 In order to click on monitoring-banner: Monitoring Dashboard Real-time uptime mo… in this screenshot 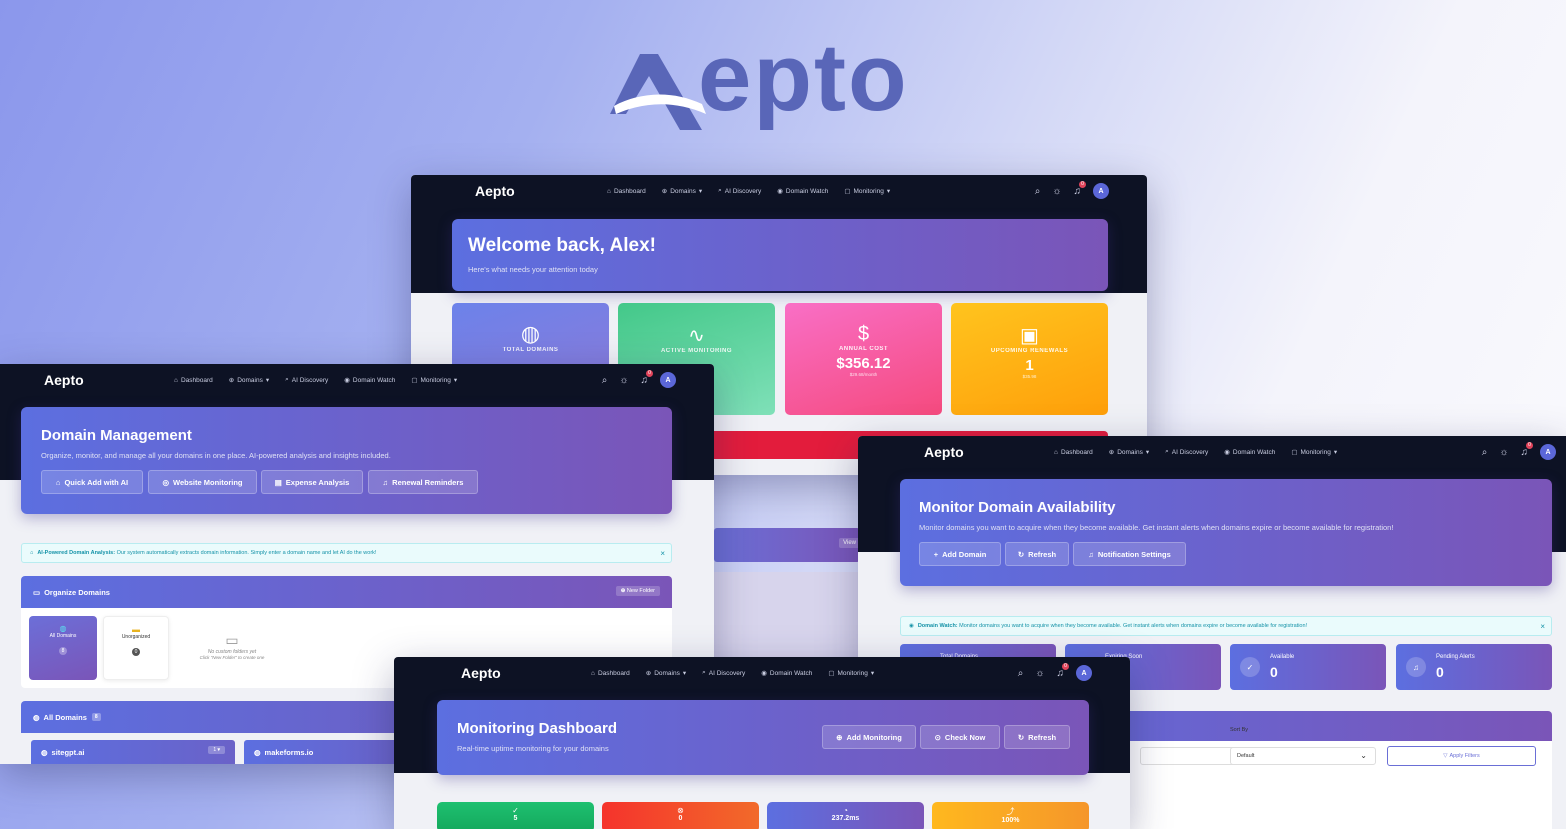, I will do `click(763, 737)`.